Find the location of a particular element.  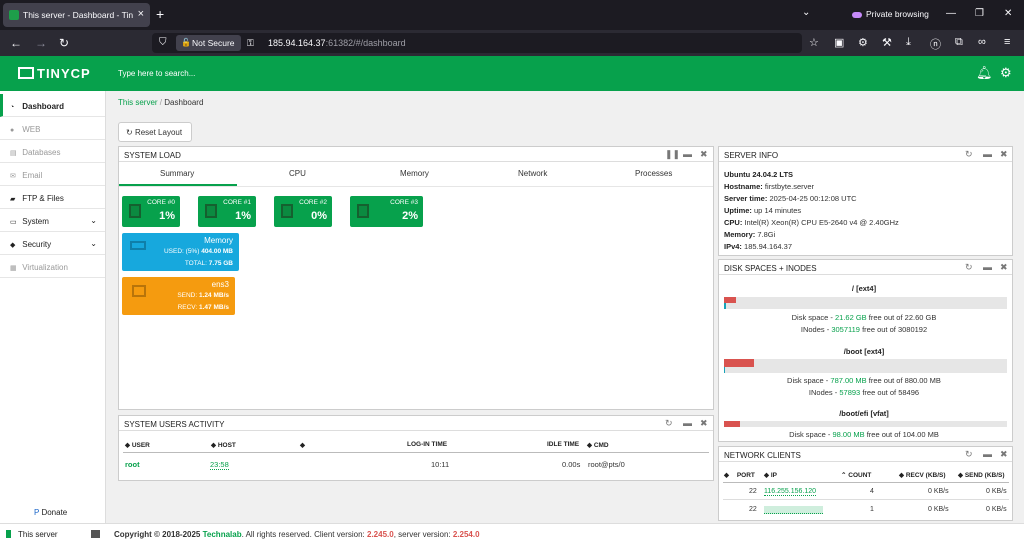

column-header-host: ◆ HOST is located at coordinates (223, 445).